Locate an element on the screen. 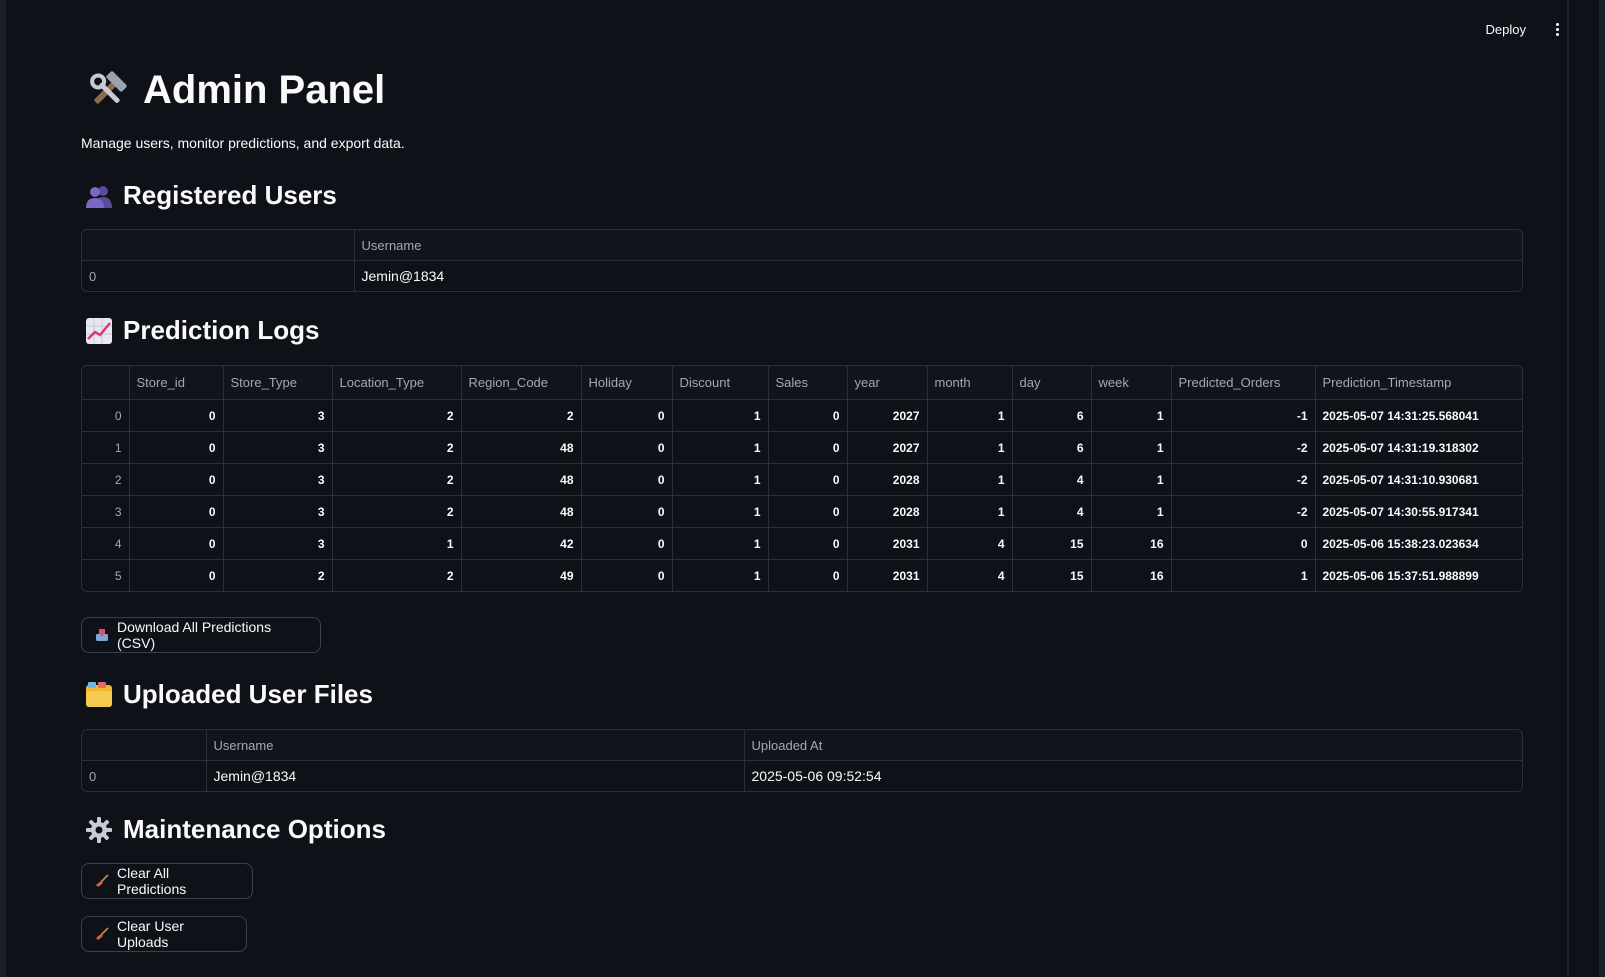 The width and height of the screenshot is (1605, 977). cell-predicted-orders: 1 is located at coordinates (1243, 575).